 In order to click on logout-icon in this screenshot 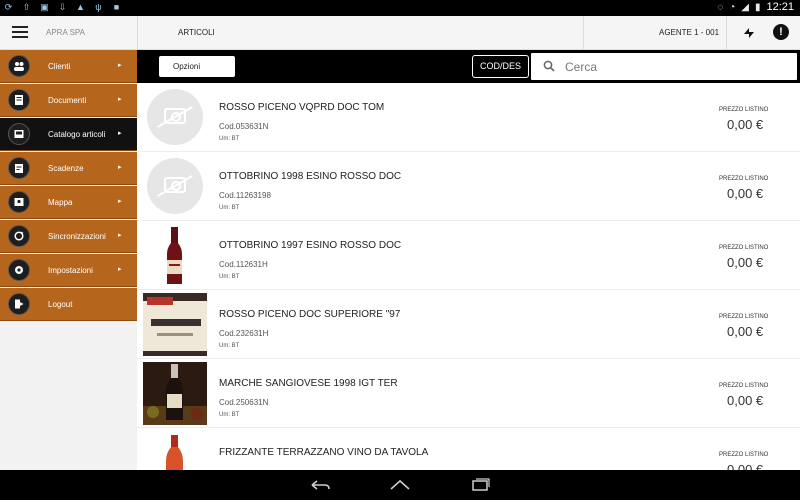, I will do `click(19, 304)`.